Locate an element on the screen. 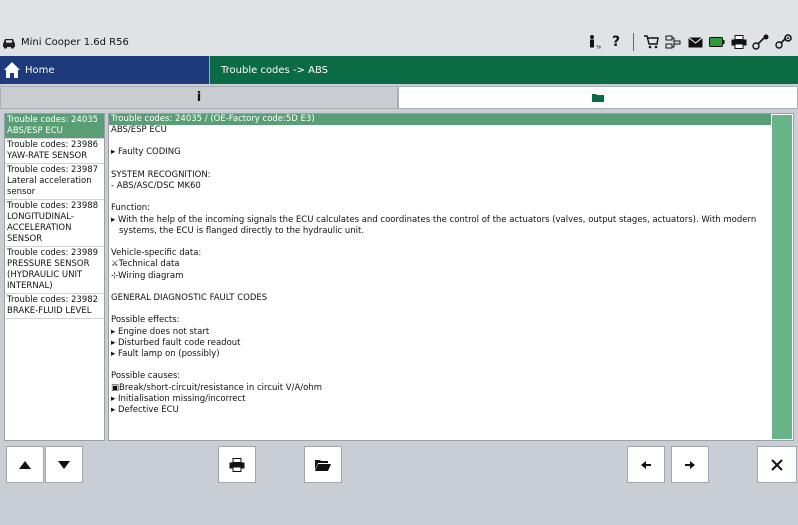  list-item: Trouble codes: 23986 YAW-RATE SENSOR is located at coordinates (54, 151).